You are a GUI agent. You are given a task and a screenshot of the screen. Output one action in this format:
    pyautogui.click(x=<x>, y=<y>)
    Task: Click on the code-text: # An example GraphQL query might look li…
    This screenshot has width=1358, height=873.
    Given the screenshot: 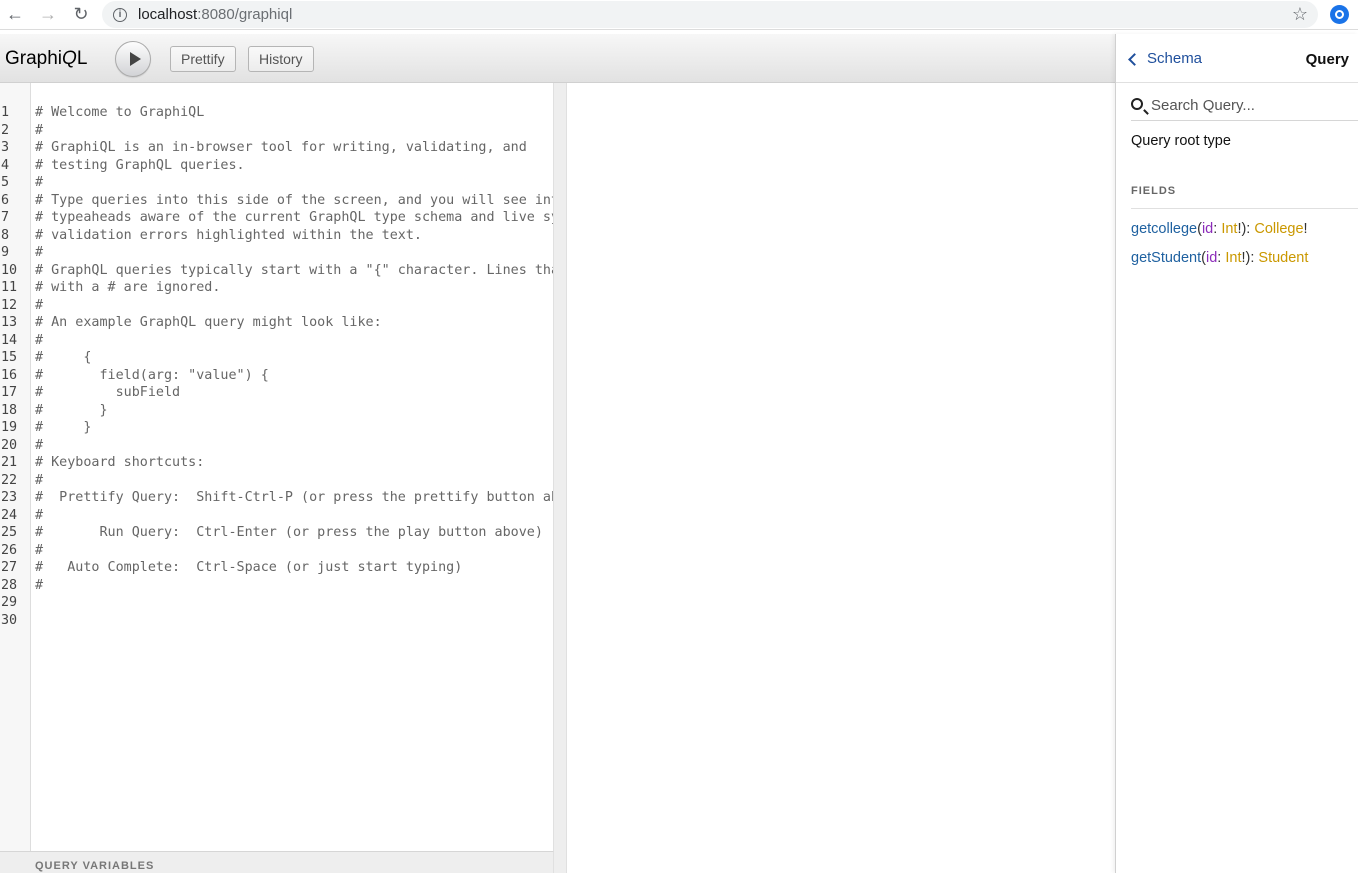 What is the action you would take?
    pyautogui.click(x=208, y=322)
    